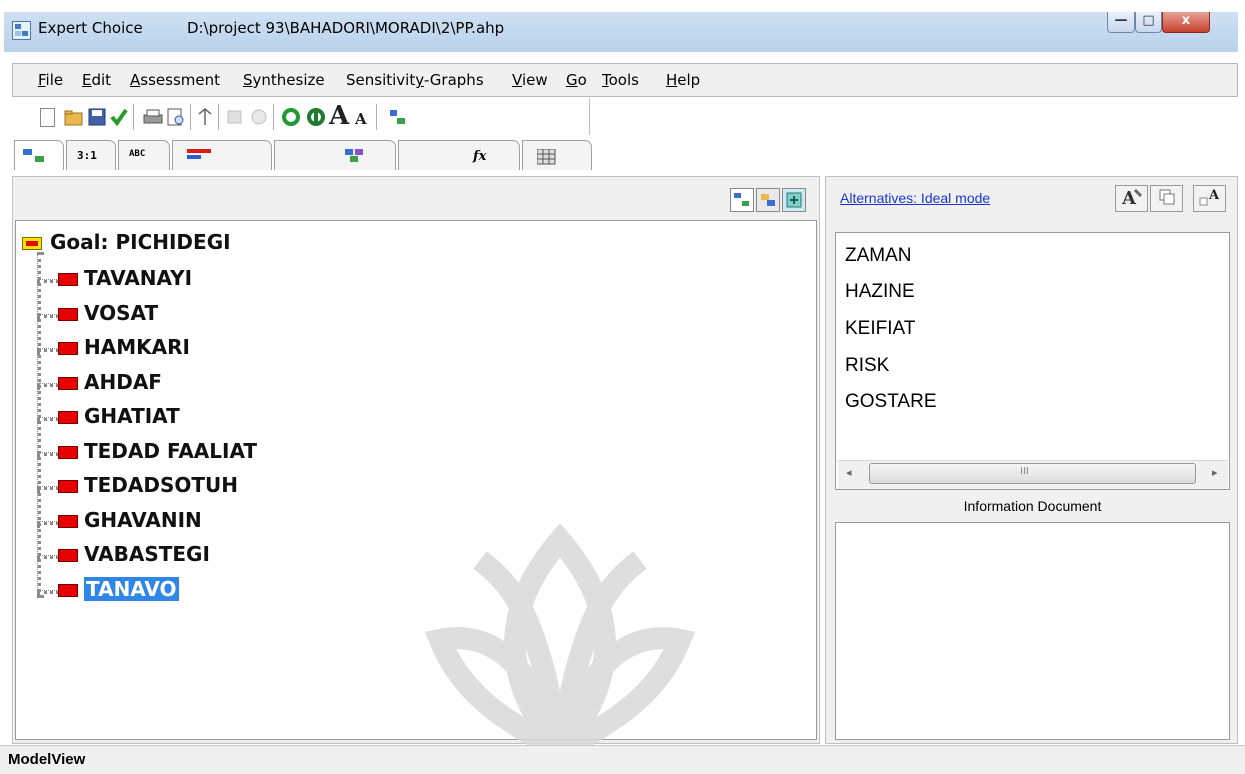 Image resolution: width=1245 pixels, height=774 pixels. I want to click on menu-synthesize: Synthesize, so click(284, 80).